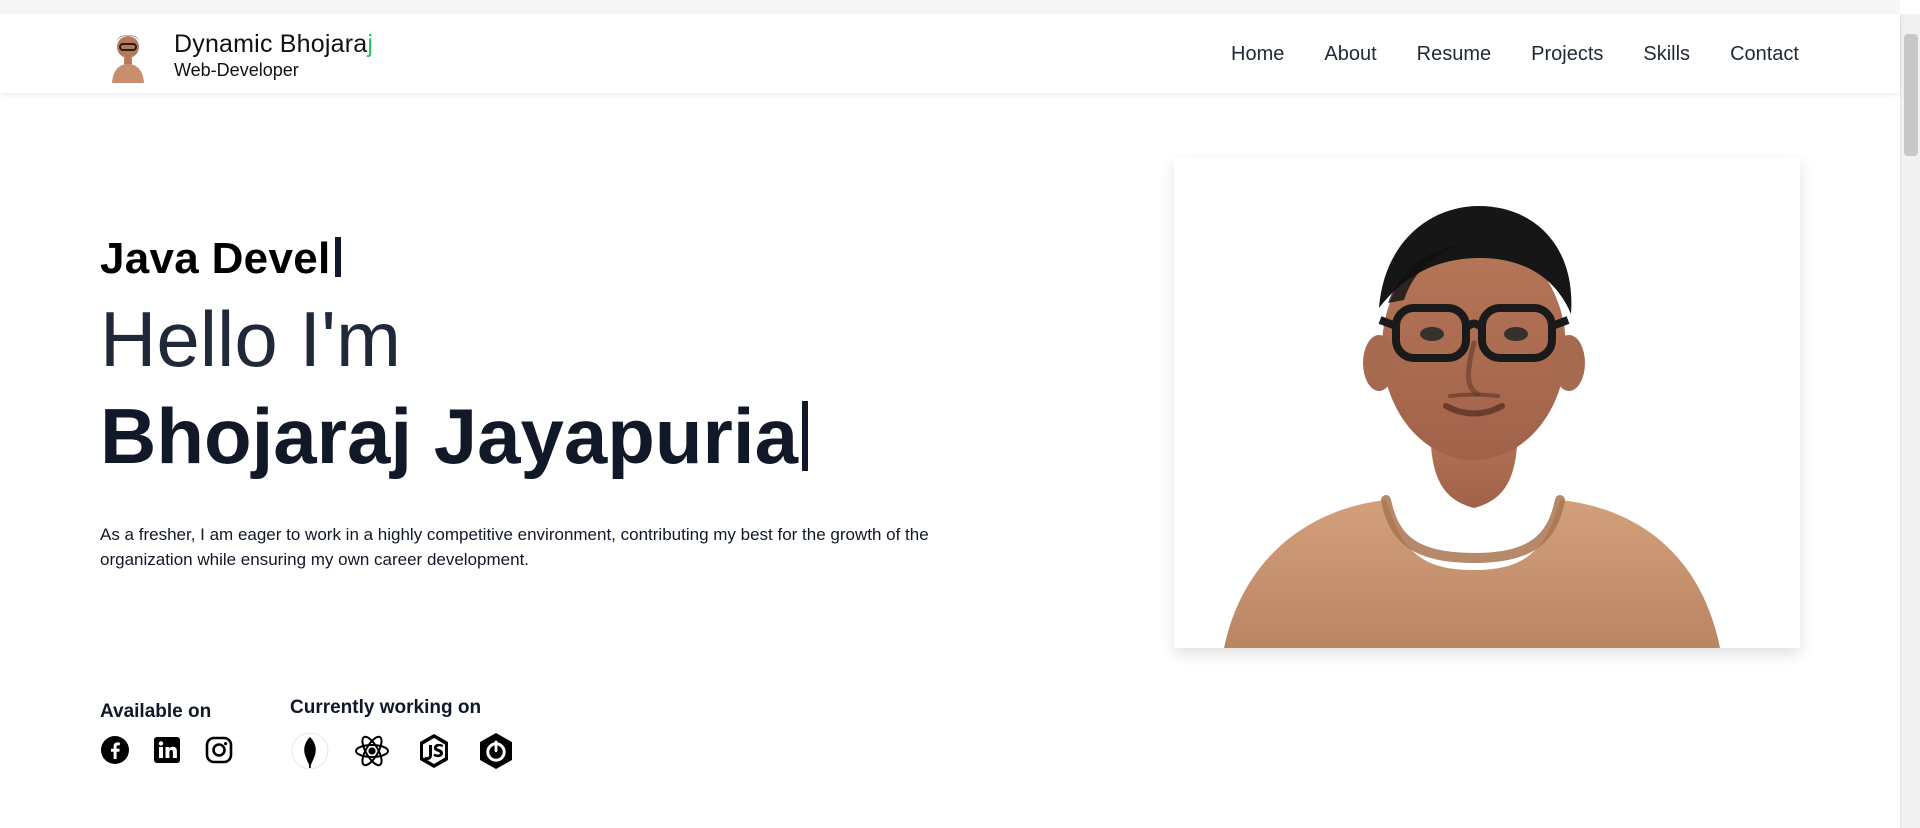  What do you see at coordinates (156, 711) in the screenshot?
I see `available-on-heading: Available on` at bounding box center [156, 711].